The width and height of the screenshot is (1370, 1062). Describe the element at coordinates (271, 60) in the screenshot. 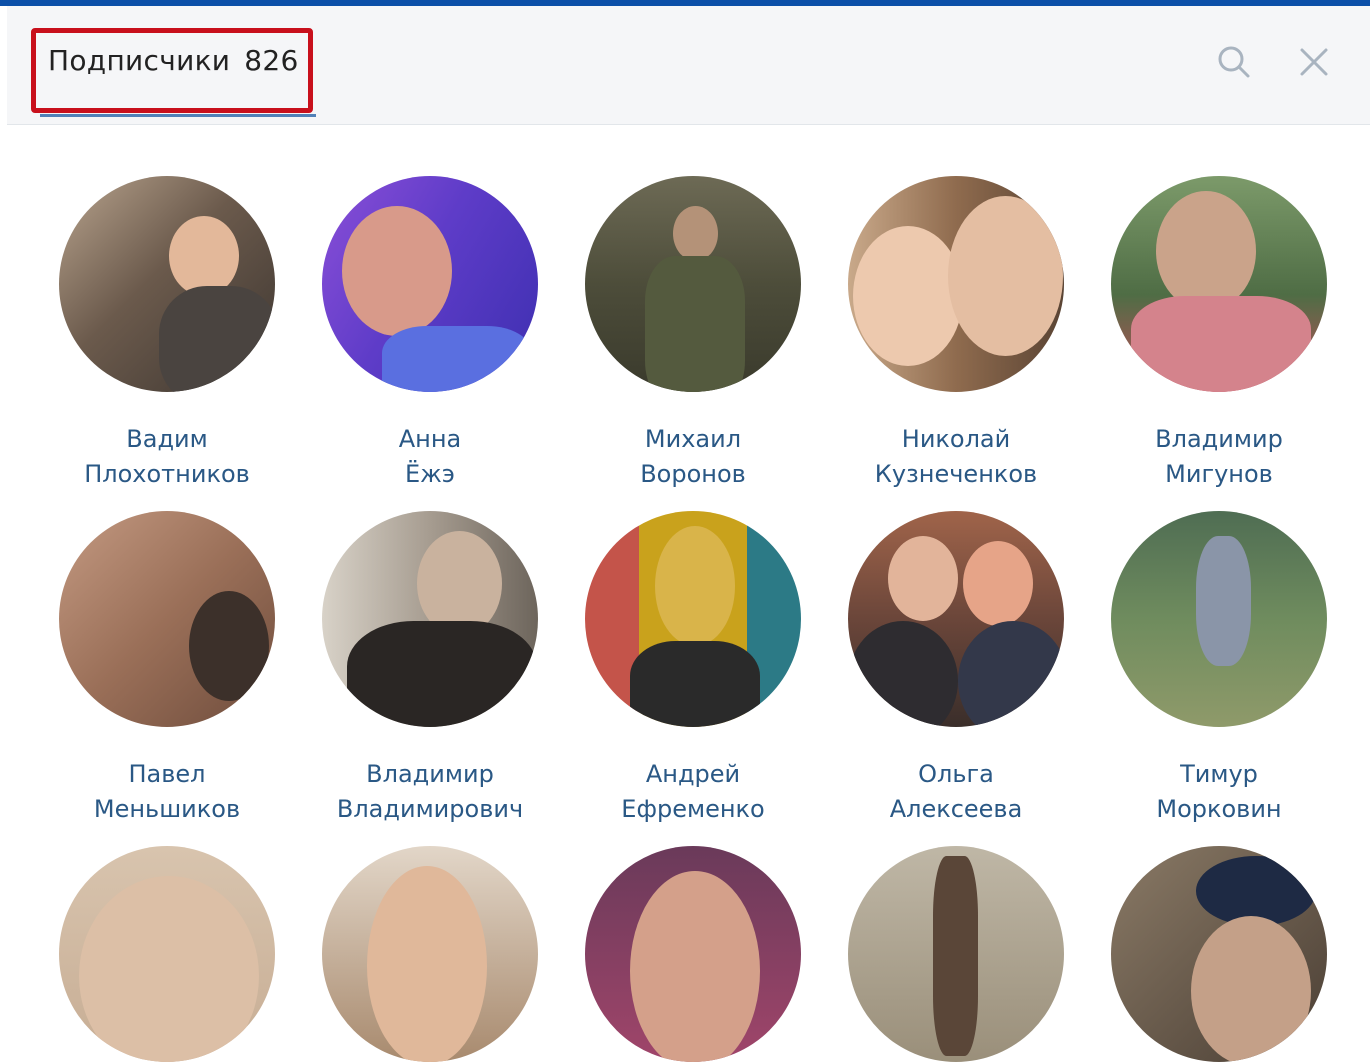

I see `tab-count: 826` at that location.